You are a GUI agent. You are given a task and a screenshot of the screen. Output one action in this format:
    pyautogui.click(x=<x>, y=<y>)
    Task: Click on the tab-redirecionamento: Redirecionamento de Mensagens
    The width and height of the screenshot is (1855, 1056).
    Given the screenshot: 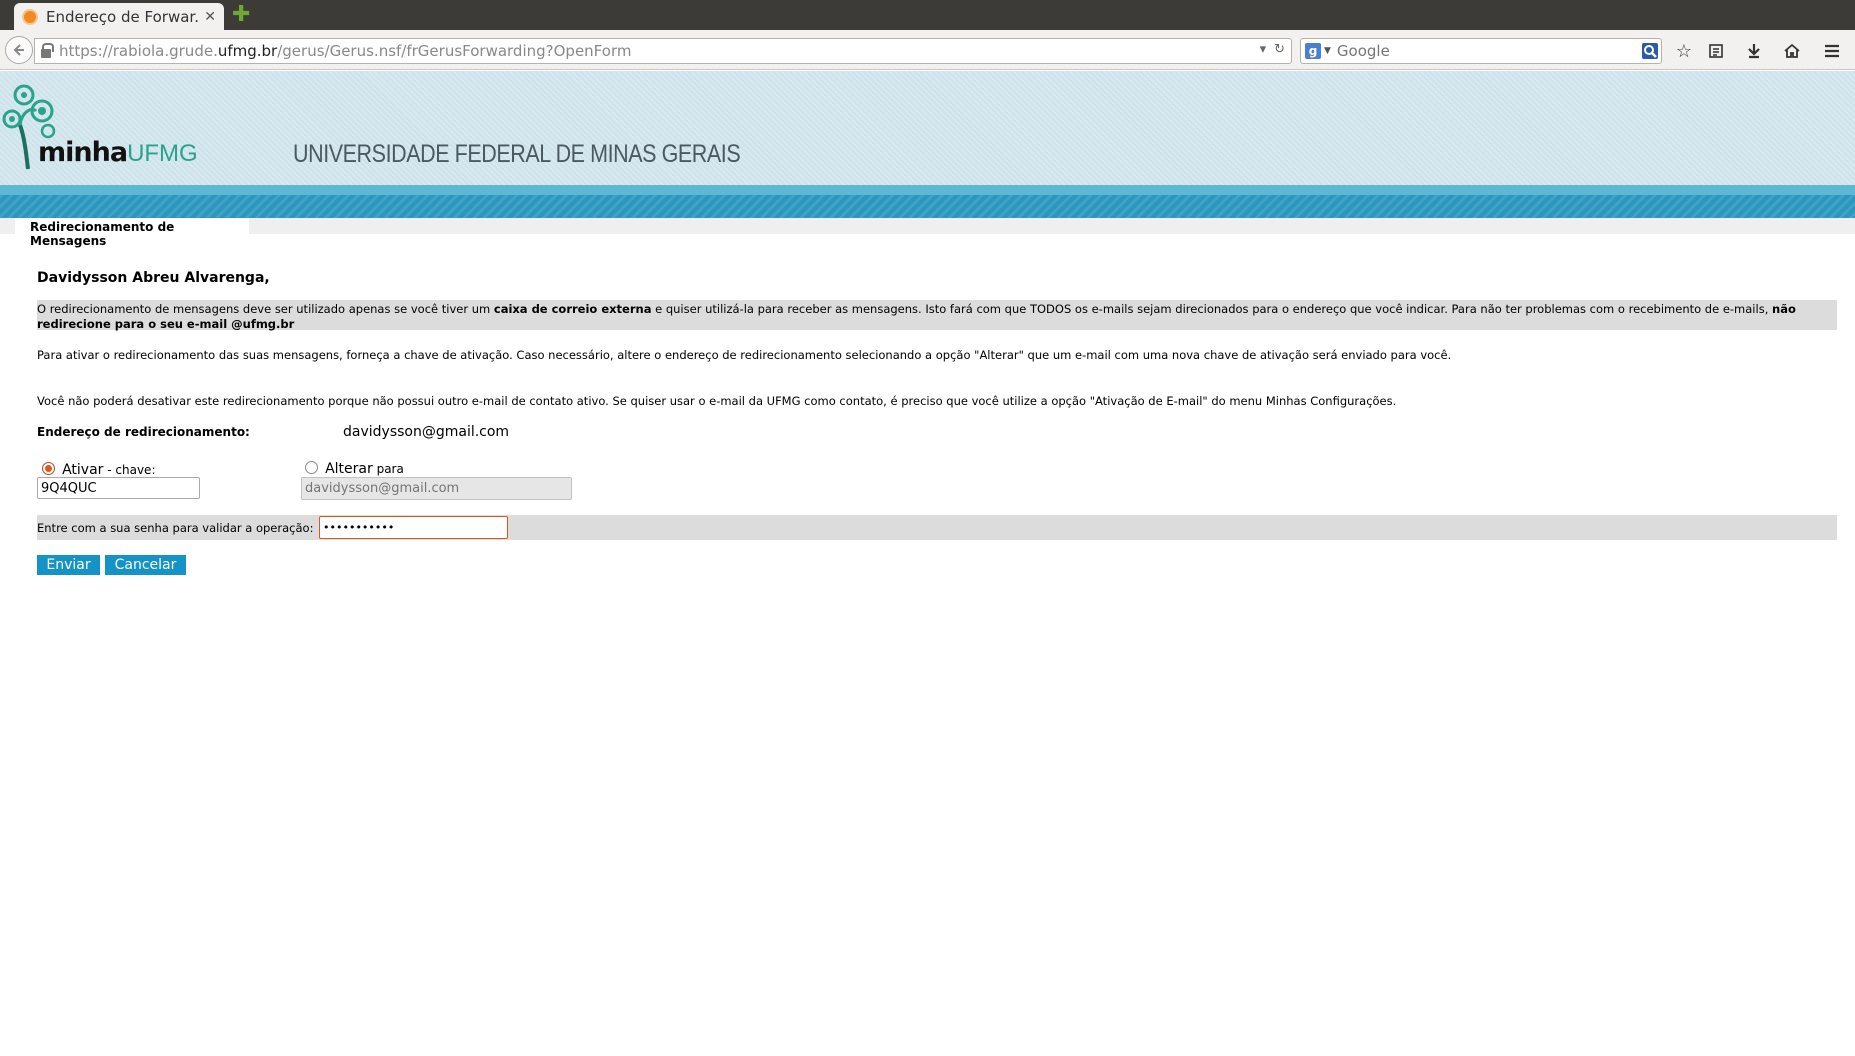 What is the action you would take?
    pyautogui.click(x=132, y=233)
    